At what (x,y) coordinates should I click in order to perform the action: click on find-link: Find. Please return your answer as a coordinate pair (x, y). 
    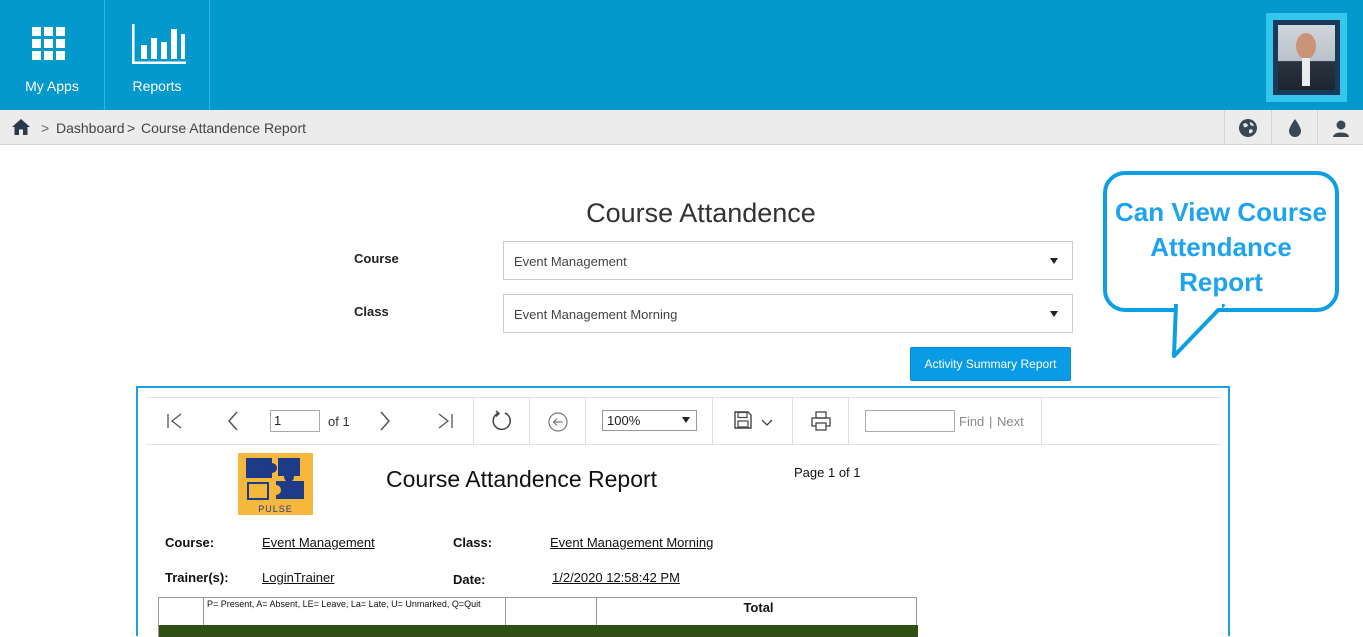
    Looking at the image, I should click on (971, 421).